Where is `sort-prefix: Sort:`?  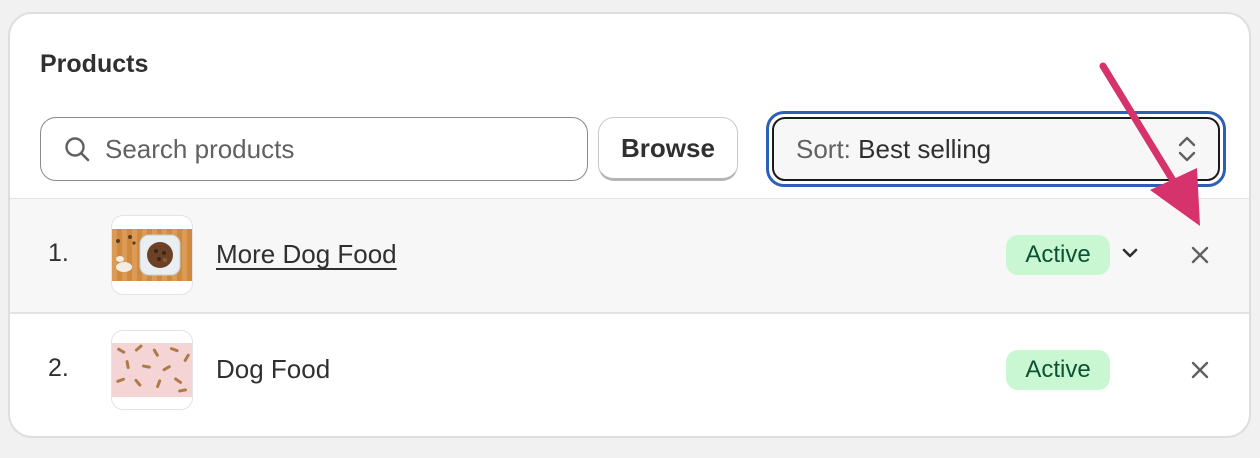 sort-prefix: Sort: is located at coordinates (823, 148).